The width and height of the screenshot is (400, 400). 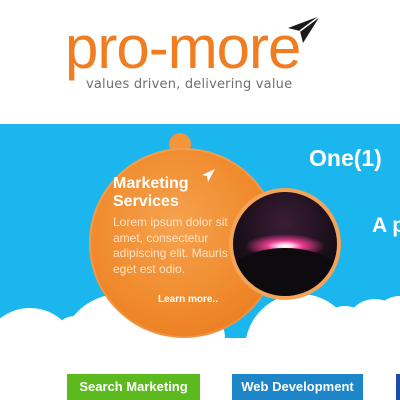 I want to click on tagline: values driven, delivering value, so click(x=189, y=84).